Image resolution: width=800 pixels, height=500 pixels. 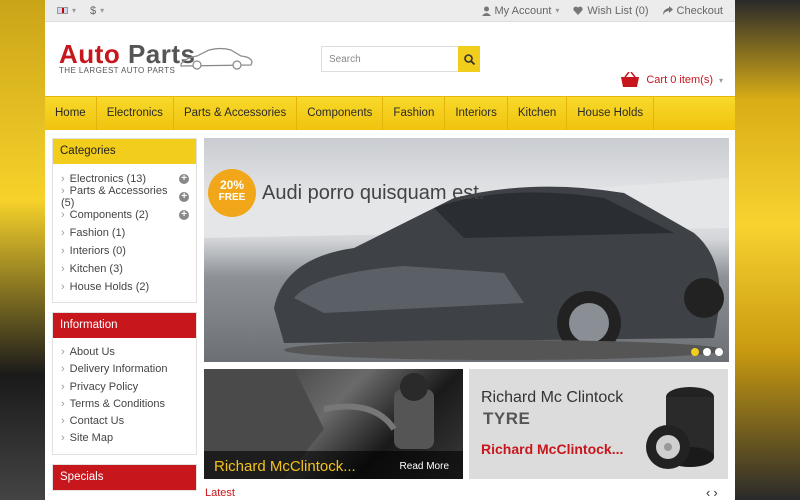 I want to click on nav-electronics: Electronics, so click(x=135, y=113).